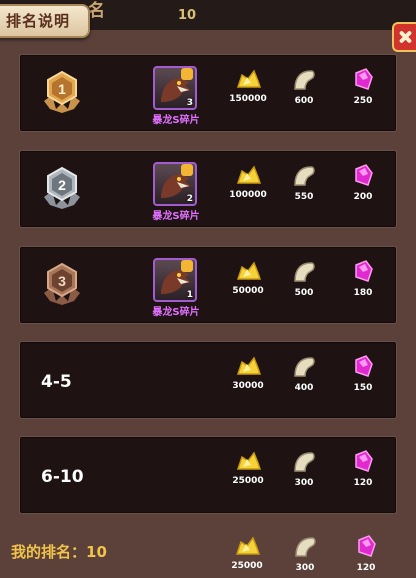 This screenshot has width=416, height=578. I want to click on tooth-reward: 550, so click(304, 182).